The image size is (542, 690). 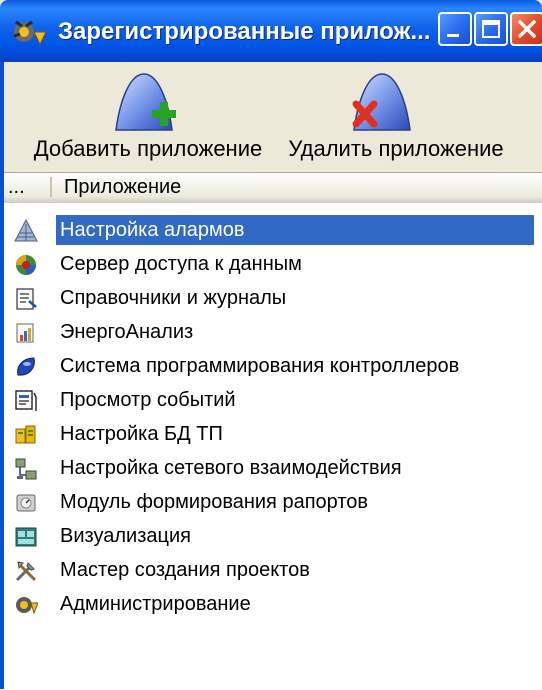 What do you see at coordinates (185, 570) in the screenshot?
I see `list-item-label: Мастер создания проектов` at bounding box center [185, 570].